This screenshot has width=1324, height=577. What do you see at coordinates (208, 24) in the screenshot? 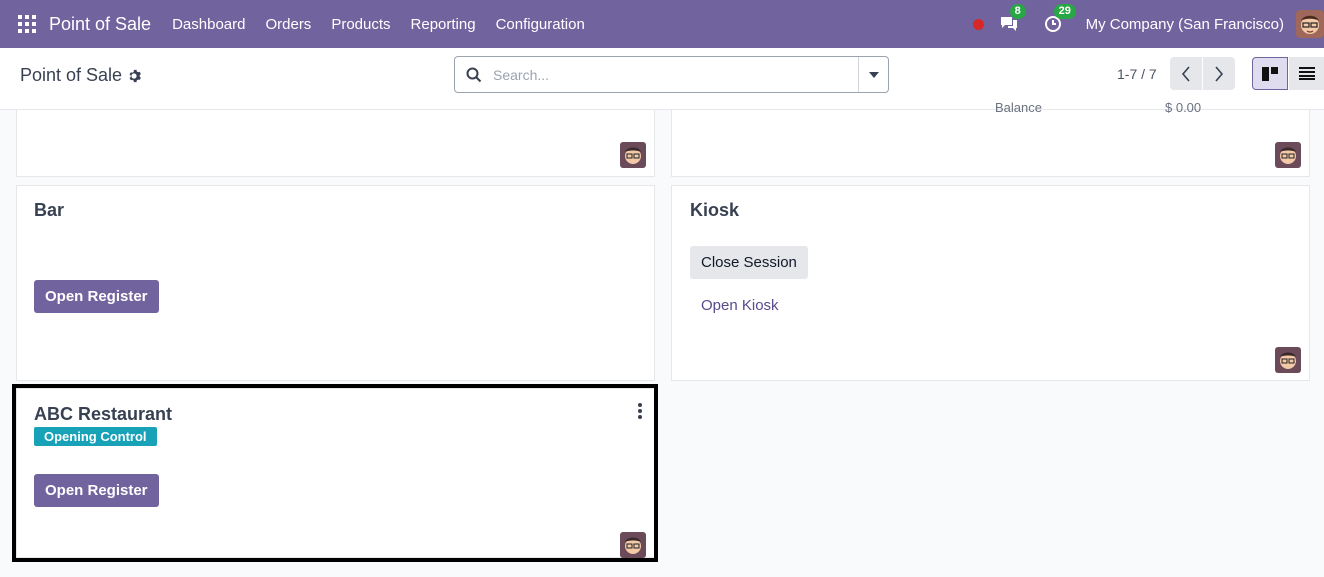
I see `menu-dashboard: Dashboard` at bounding box center [208, 24].